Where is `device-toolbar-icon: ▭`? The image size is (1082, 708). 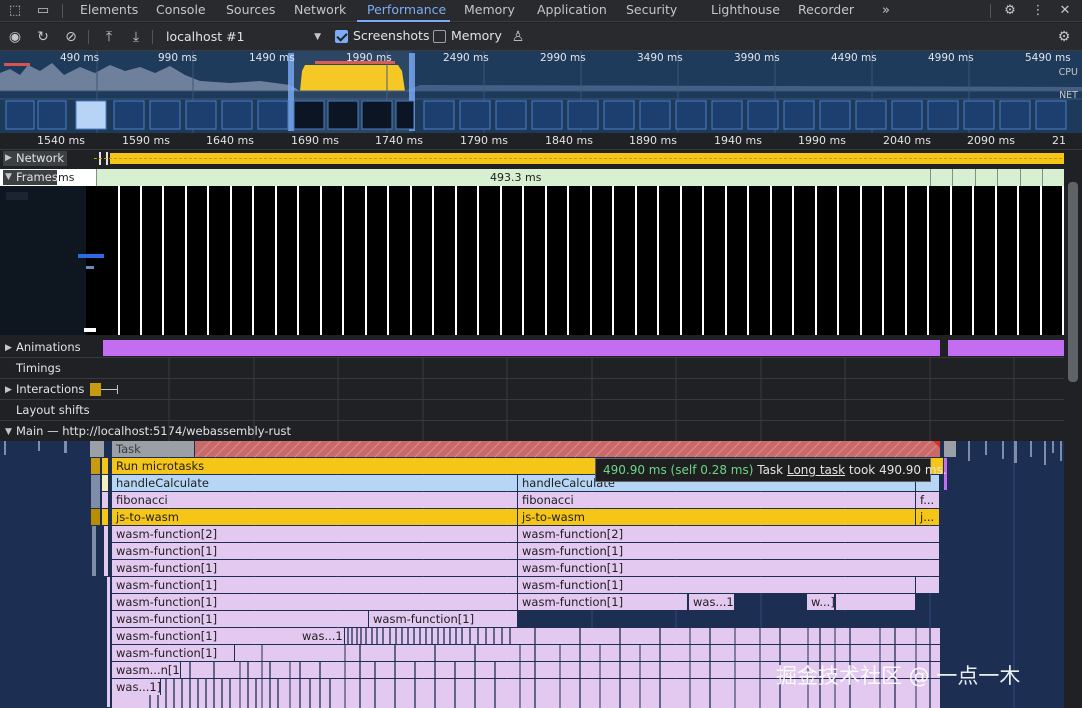 device-toolbar-icon: ▭ is located at coordinates (43, 11).